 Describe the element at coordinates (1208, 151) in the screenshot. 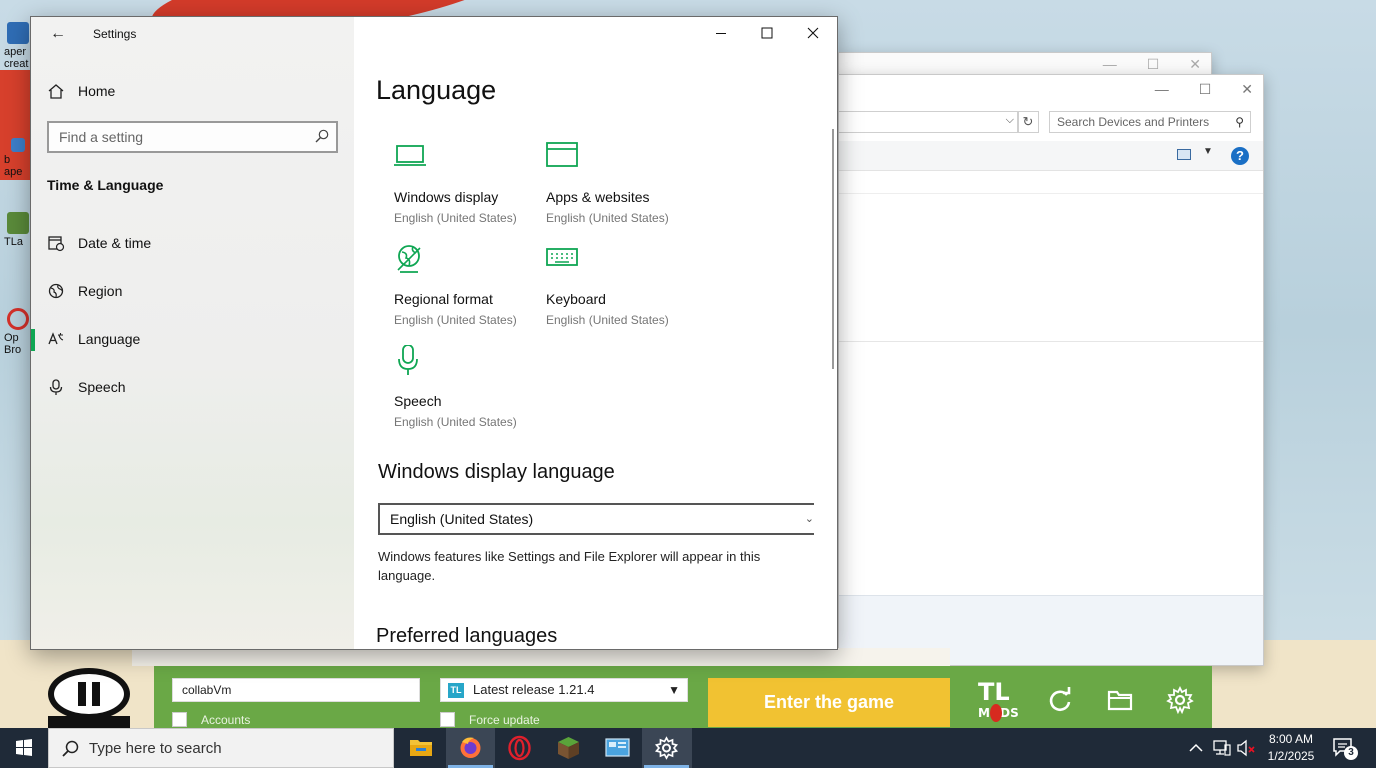

I see `chevron-down-icon: ▼` at that location.